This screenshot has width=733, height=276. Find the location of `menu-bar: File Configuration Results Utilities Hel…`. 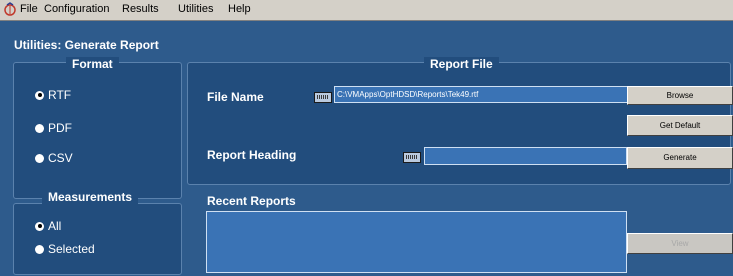

menu-bar: File Configuration Results Utilities Hel… is located at coordinates (366, 10).